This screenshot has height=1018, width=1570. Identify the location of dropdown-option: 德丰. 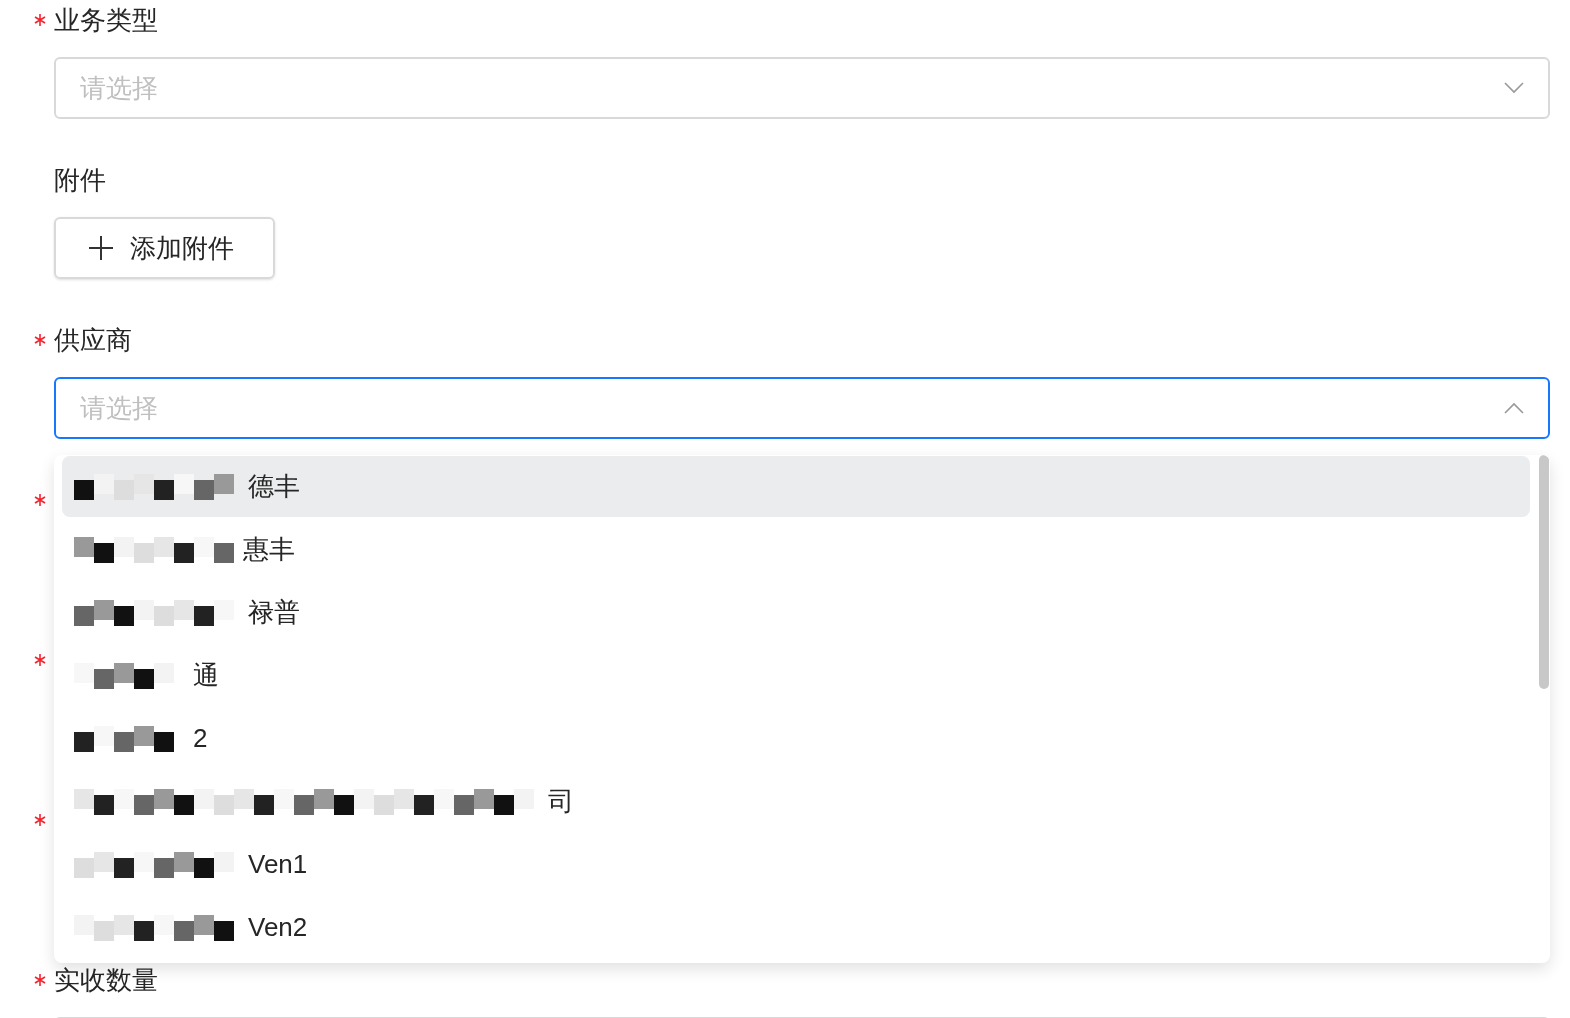
(796, 486).